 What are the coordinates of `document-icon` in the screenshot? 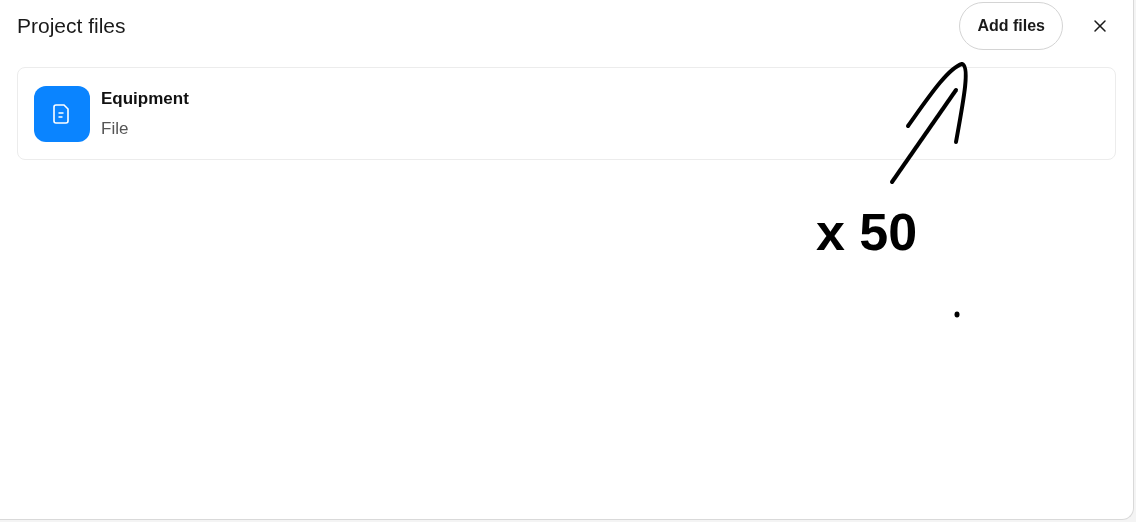 It's located at (62, 113).